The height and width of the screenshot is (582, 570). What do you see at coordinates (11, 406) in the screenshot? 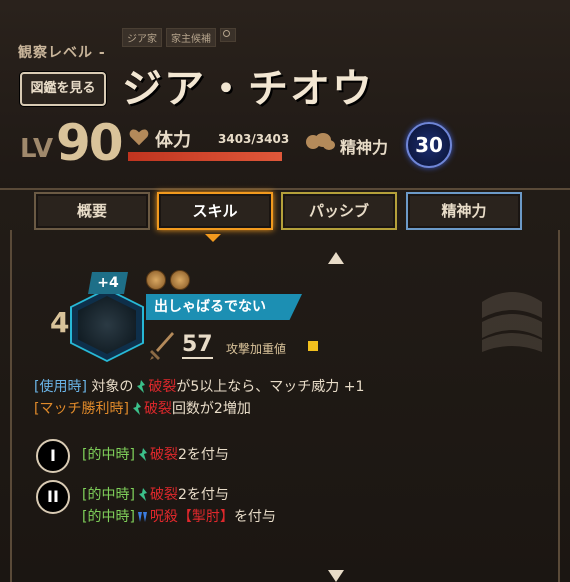
I see `frame-left` at bounding box center [11, 406].